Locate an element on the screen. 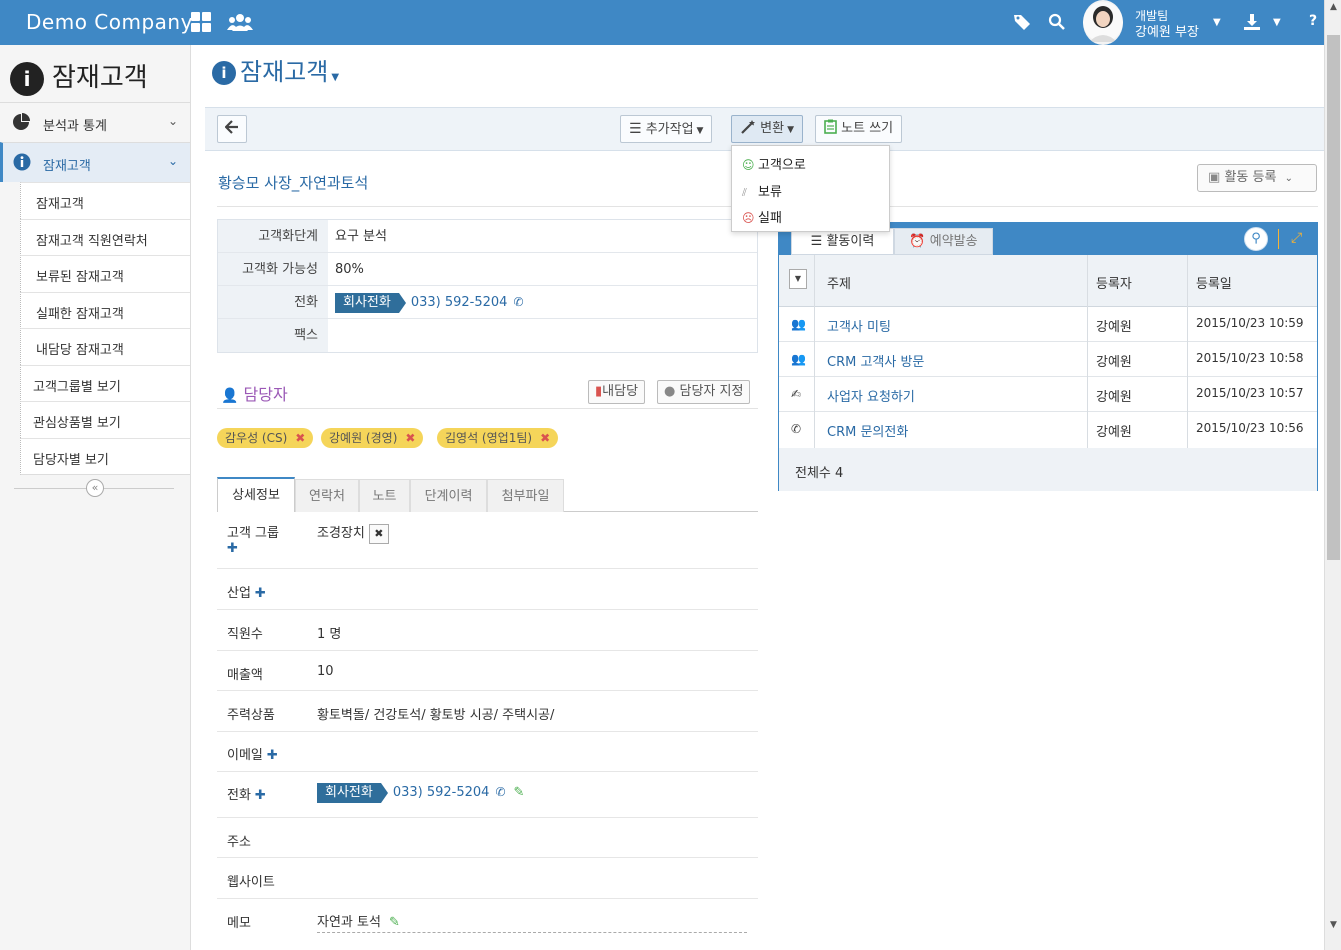 This screenshot has width=1341, height=950. hold-icon: ⫽ is located at coordinates (744, 192).